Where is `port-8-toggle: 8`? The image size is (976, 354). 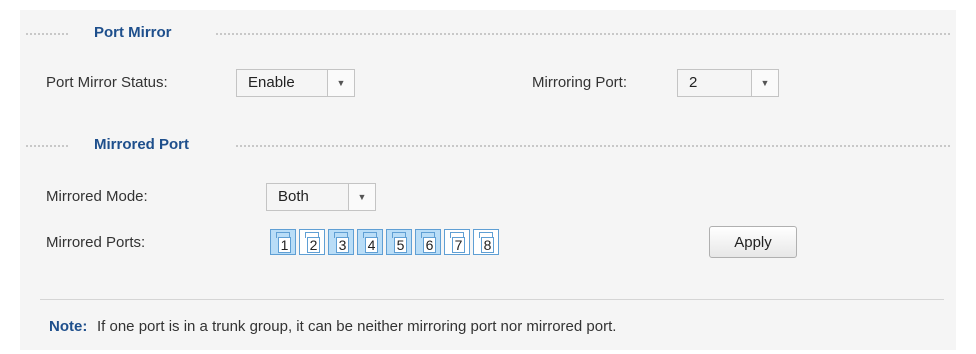
port-8-toggle: 8 is located at coordinates (486, 242).